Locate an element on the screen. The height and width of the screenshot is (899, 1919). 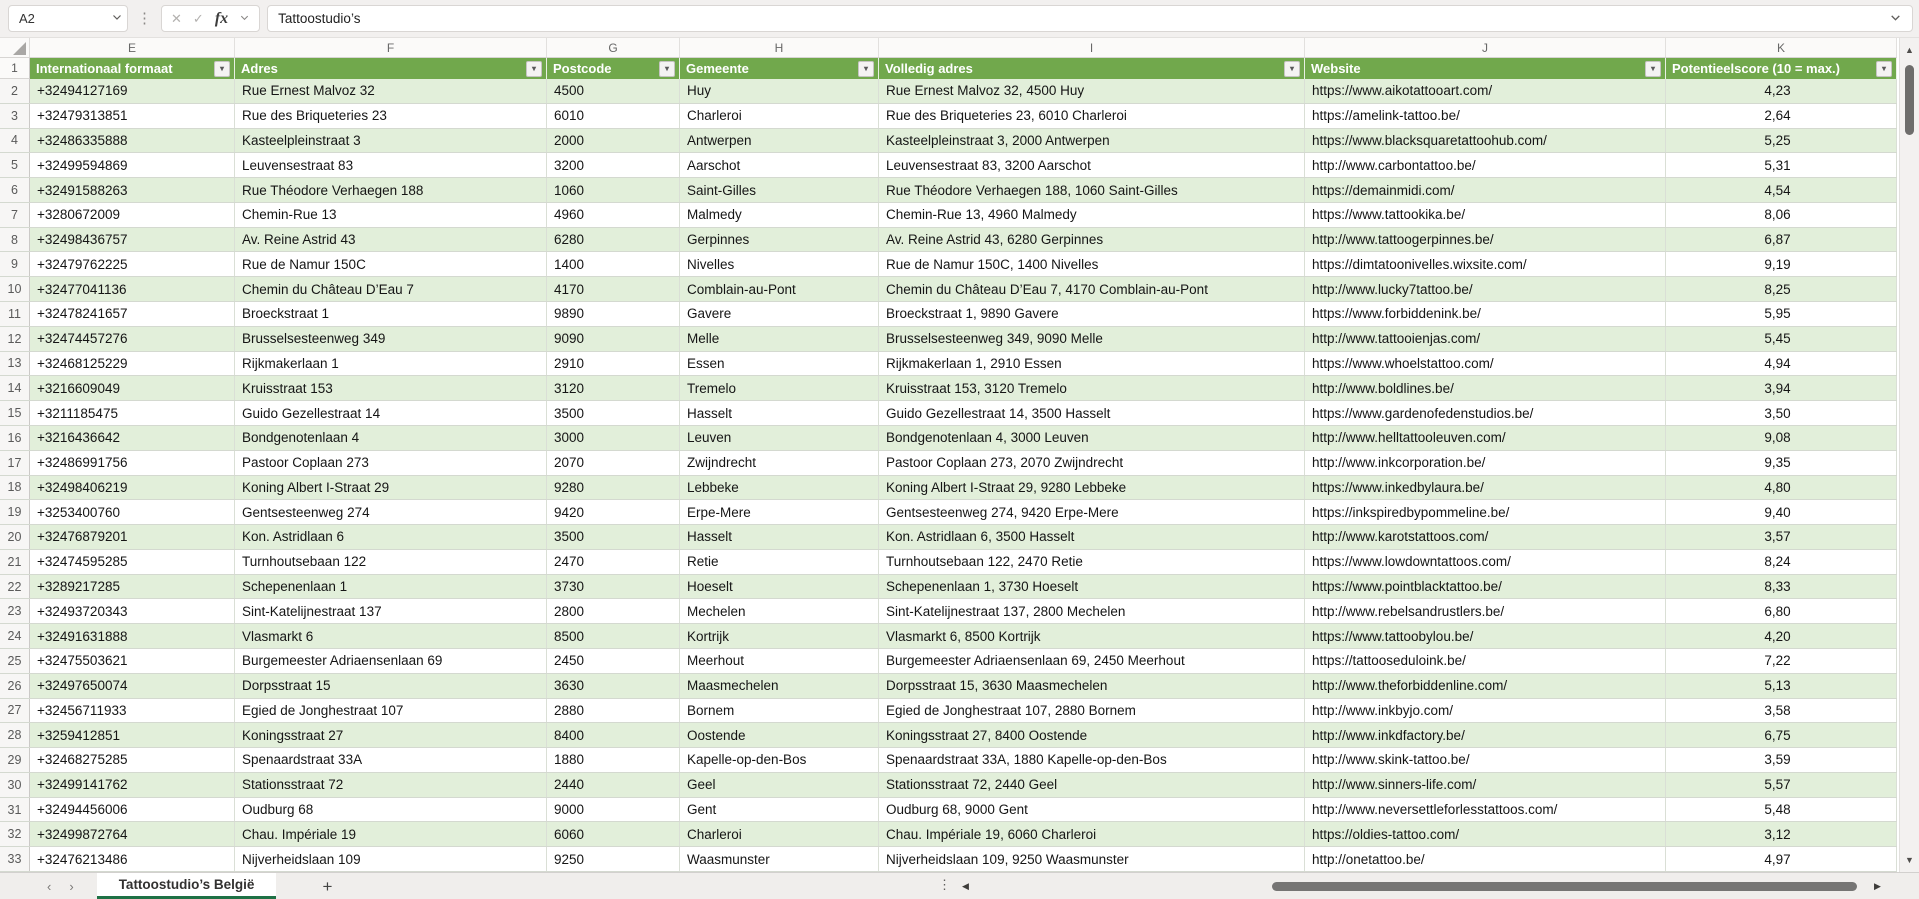
cell: 6,80 is located at coordinates (1781, 611).